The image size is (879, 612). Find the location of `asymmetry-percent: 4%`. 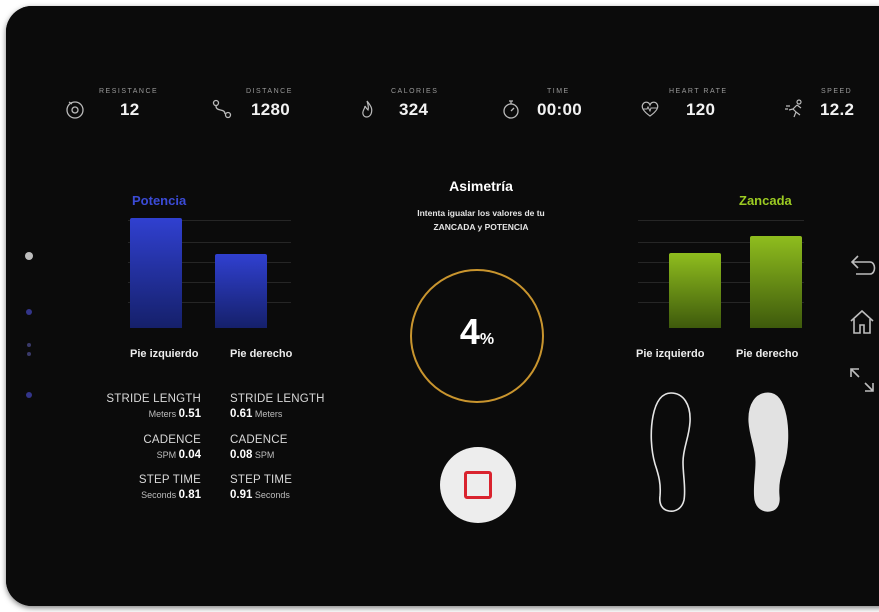

asymmetry-percent: 4% is located at coordinates (477, 332).